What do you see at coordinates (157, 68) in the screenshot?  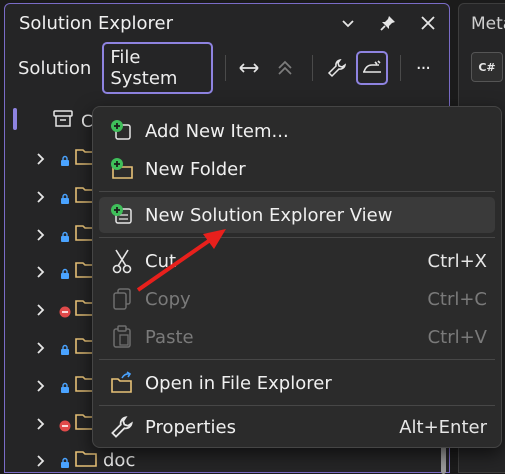 I see `tab-file-system: File System` at bounding box center [157, 68].